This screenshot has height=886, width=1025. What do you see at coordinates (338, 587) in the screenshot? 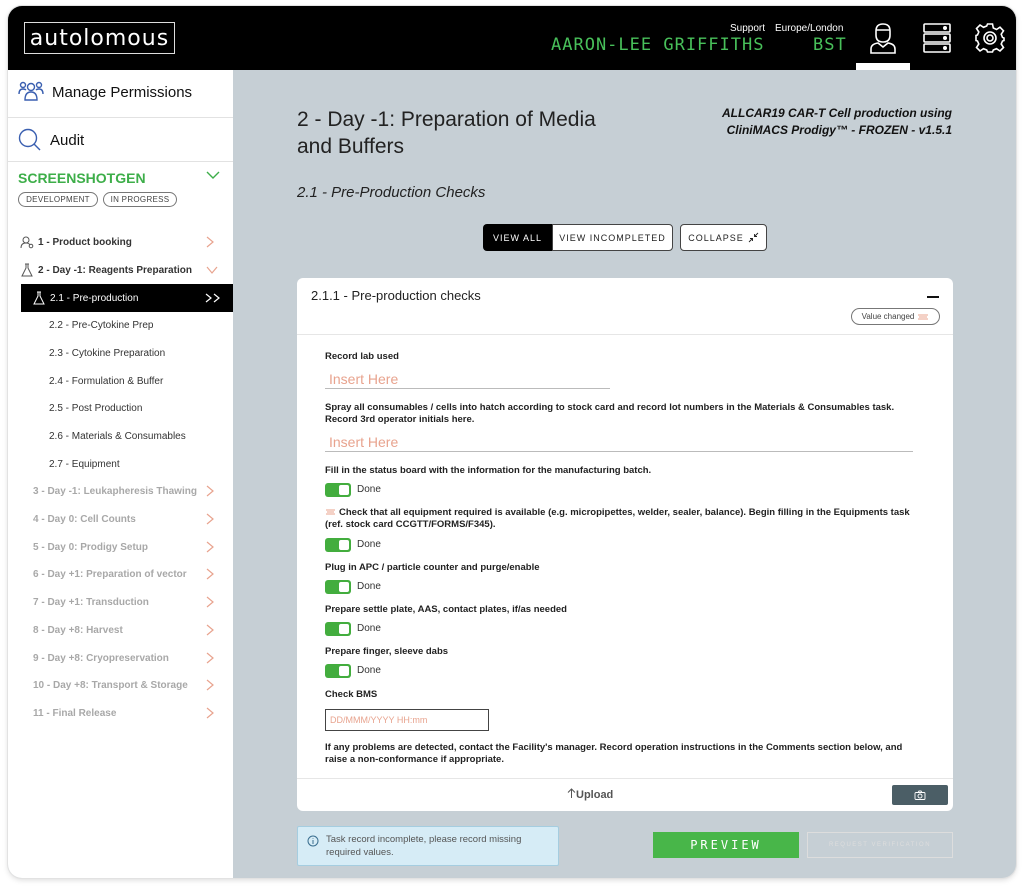
I see `apc-toggle` at bounding box center [338, 587].